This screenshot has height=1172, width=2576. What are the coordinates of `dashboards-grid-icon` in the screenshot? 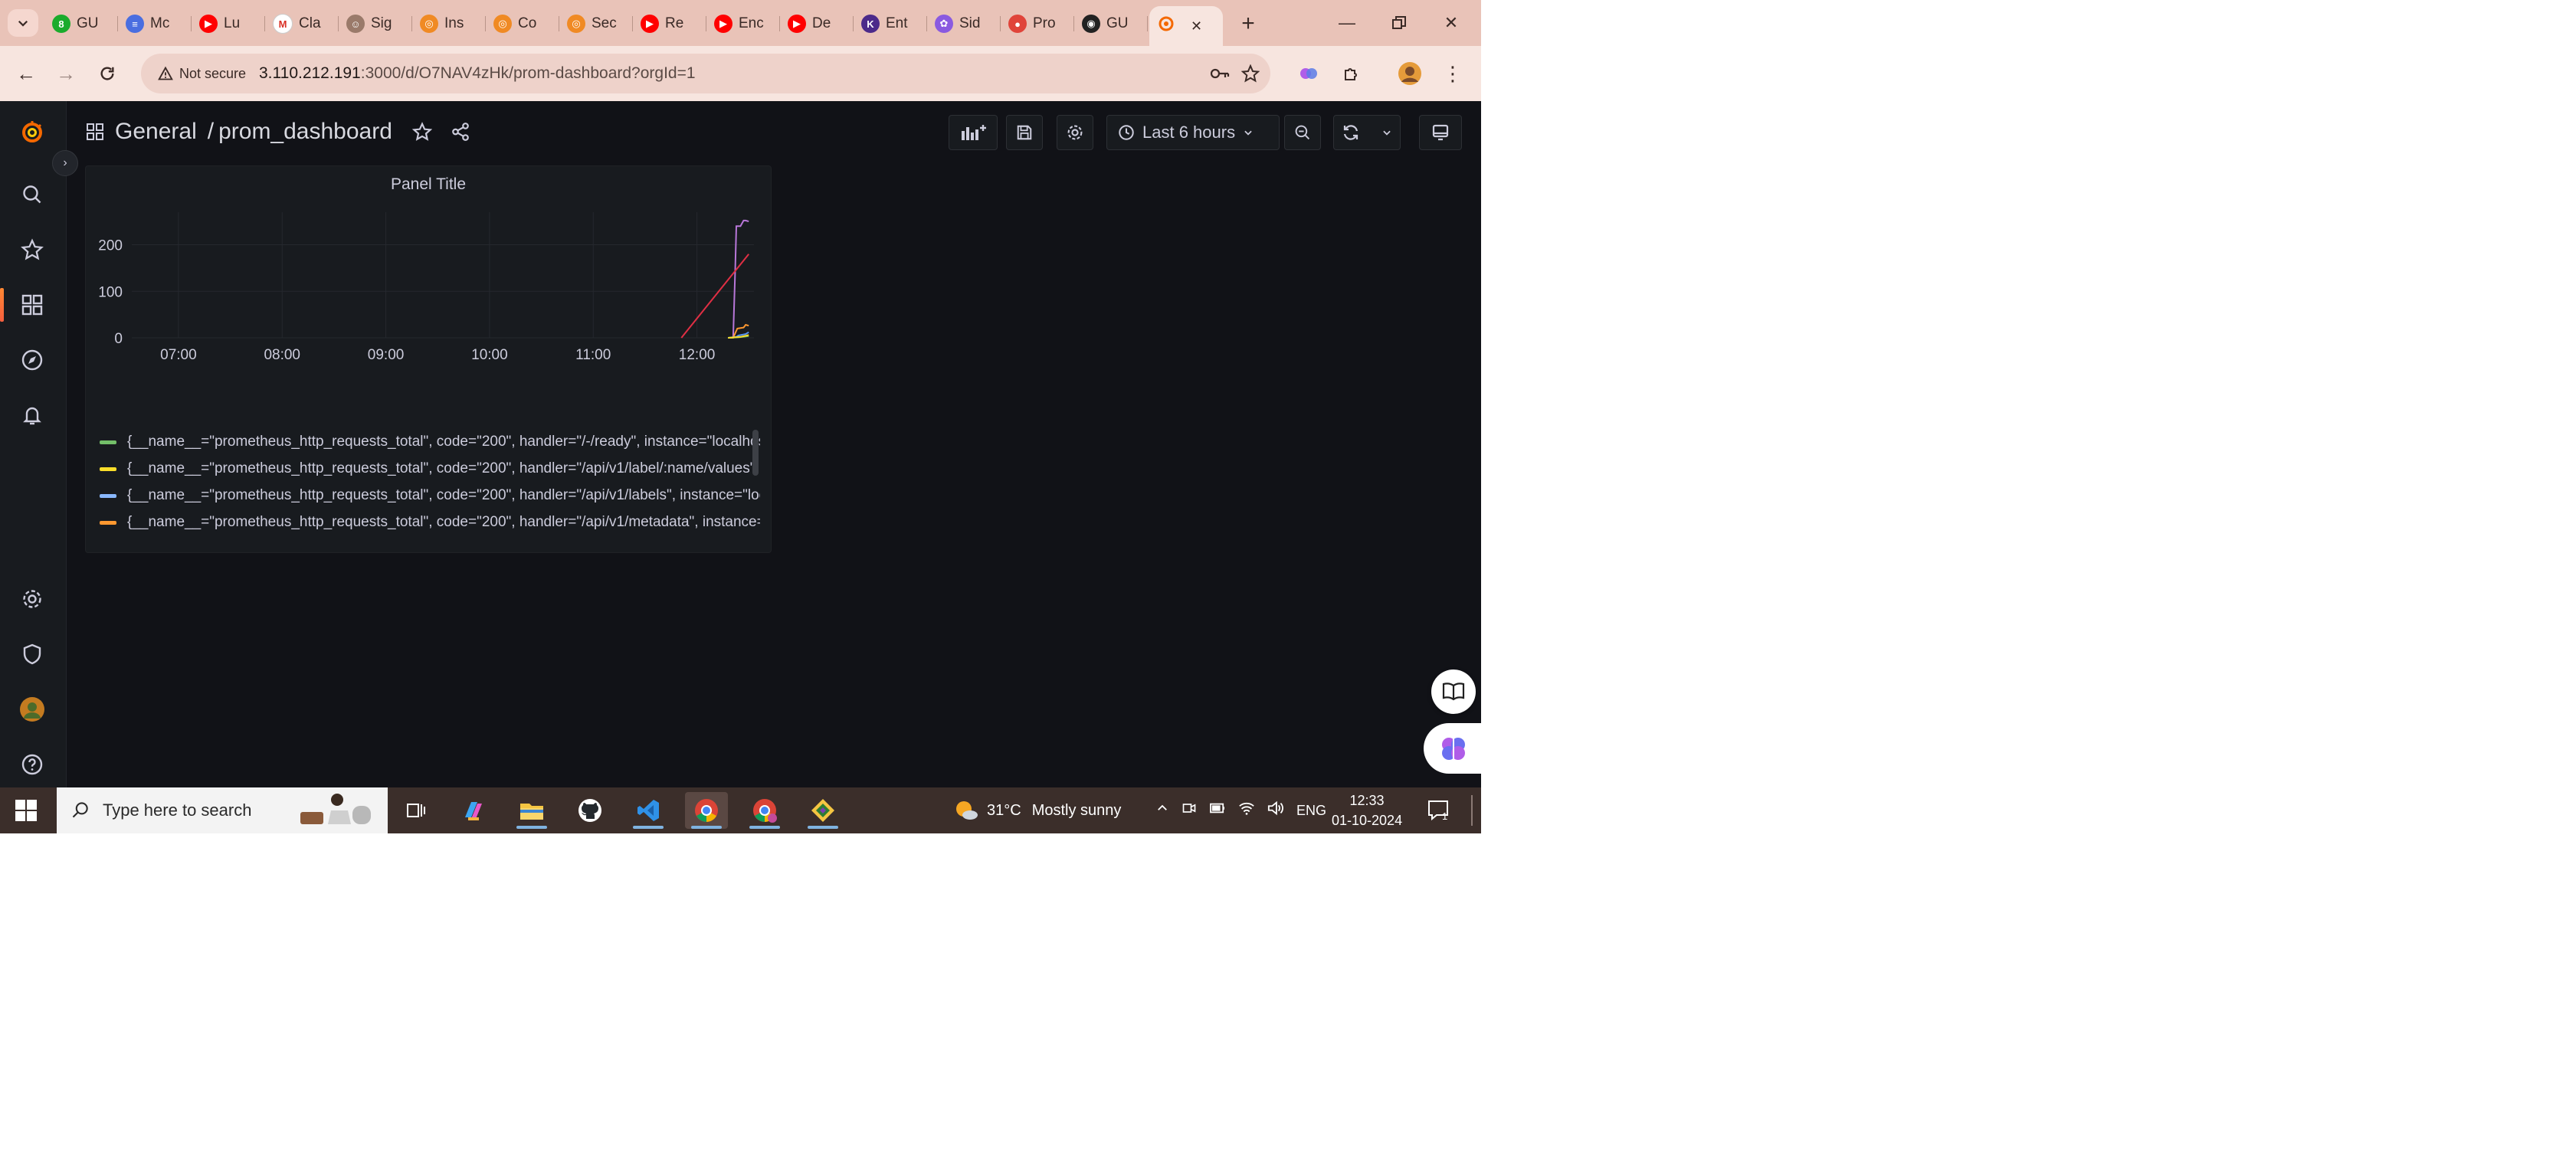 It's located at (95, 132).